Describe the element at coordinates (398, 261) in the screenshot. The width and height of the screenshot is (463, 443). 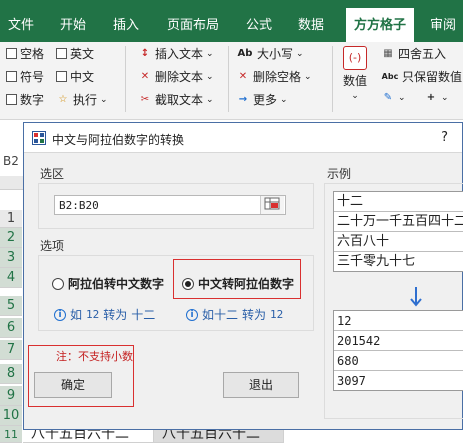
I see `example-row: 三千零九十七` at that location.